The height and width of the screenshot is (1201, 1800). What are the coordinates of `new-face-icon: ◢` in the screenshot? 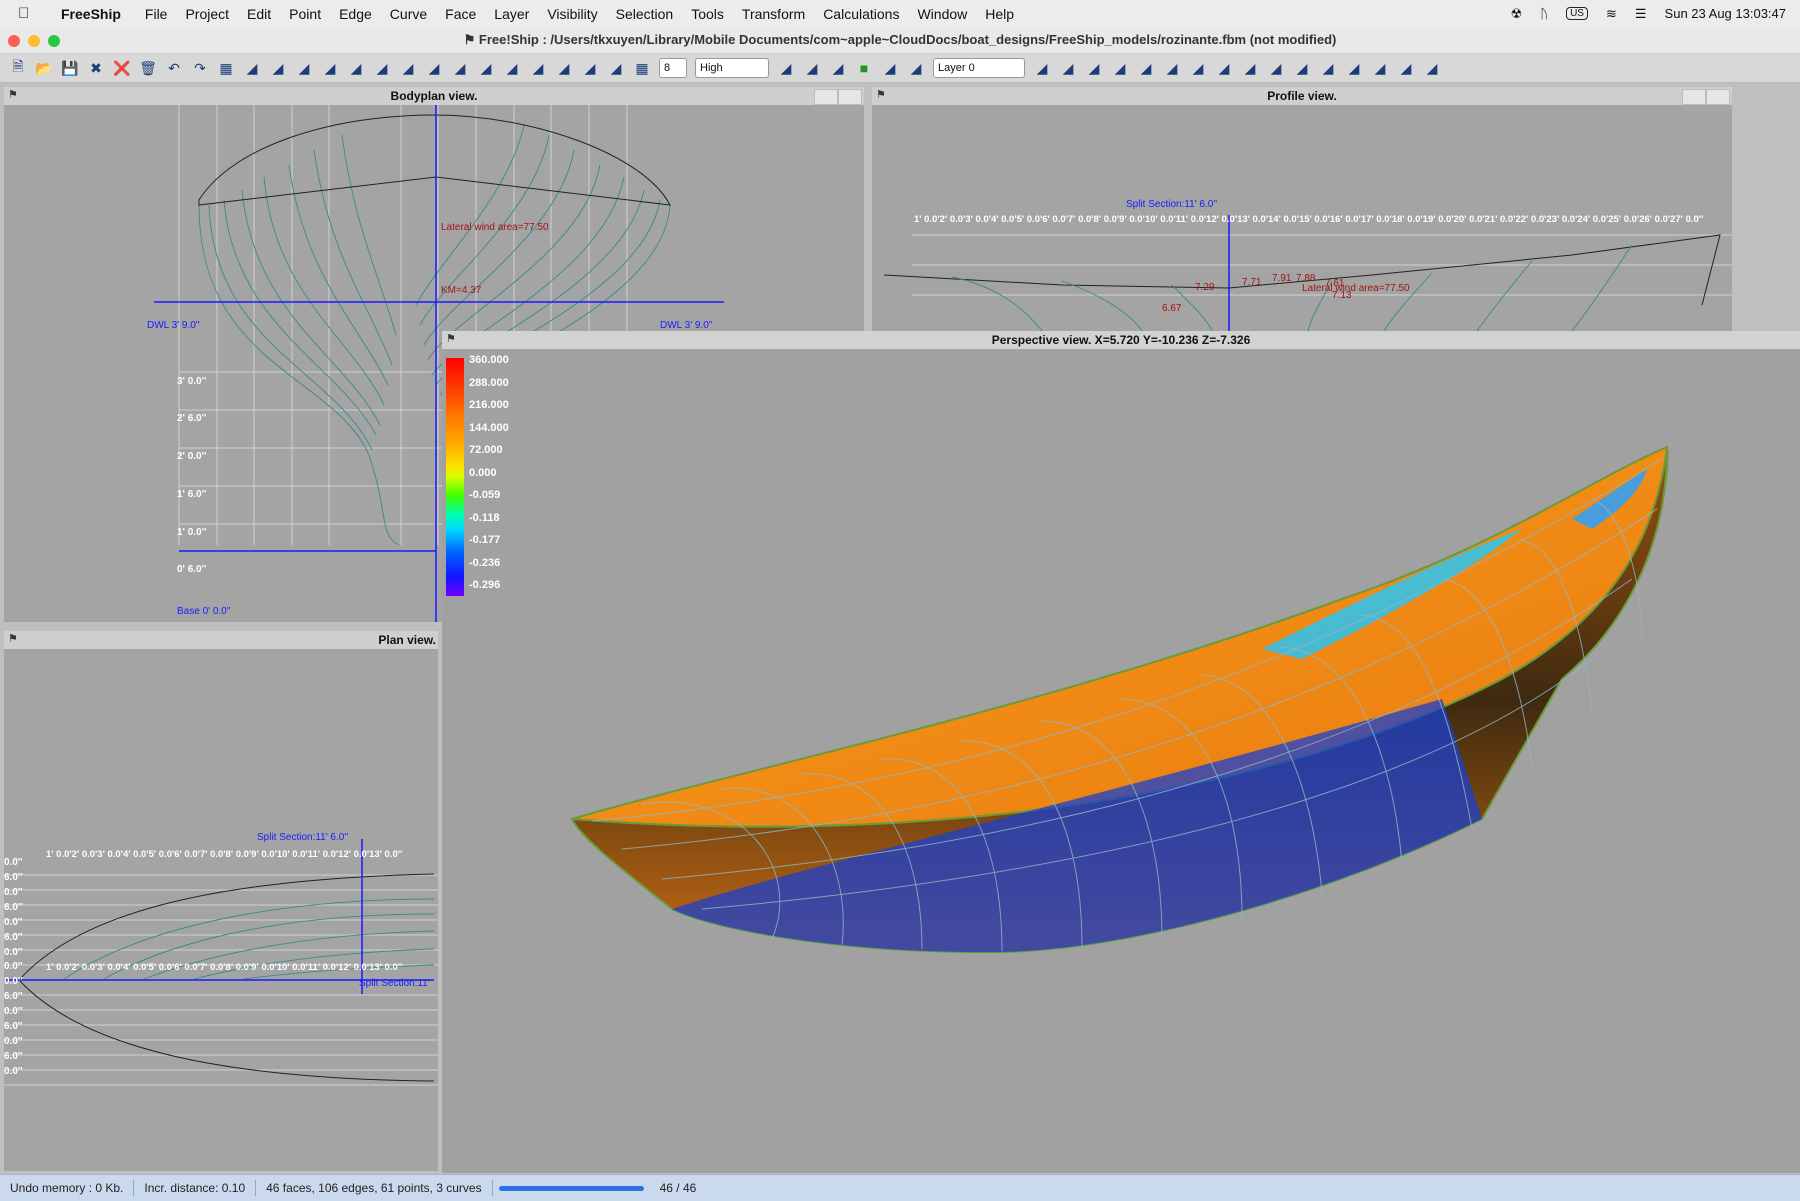 It's located at (1328, 68).